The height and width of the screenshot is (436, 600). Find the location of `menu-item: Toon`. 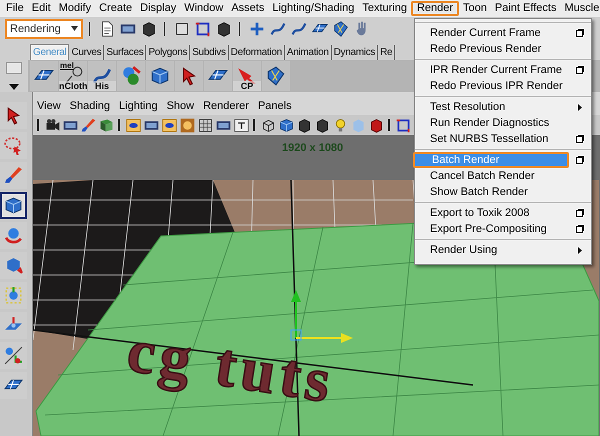

menu-item: Toon is located at coordinates (475, 8).